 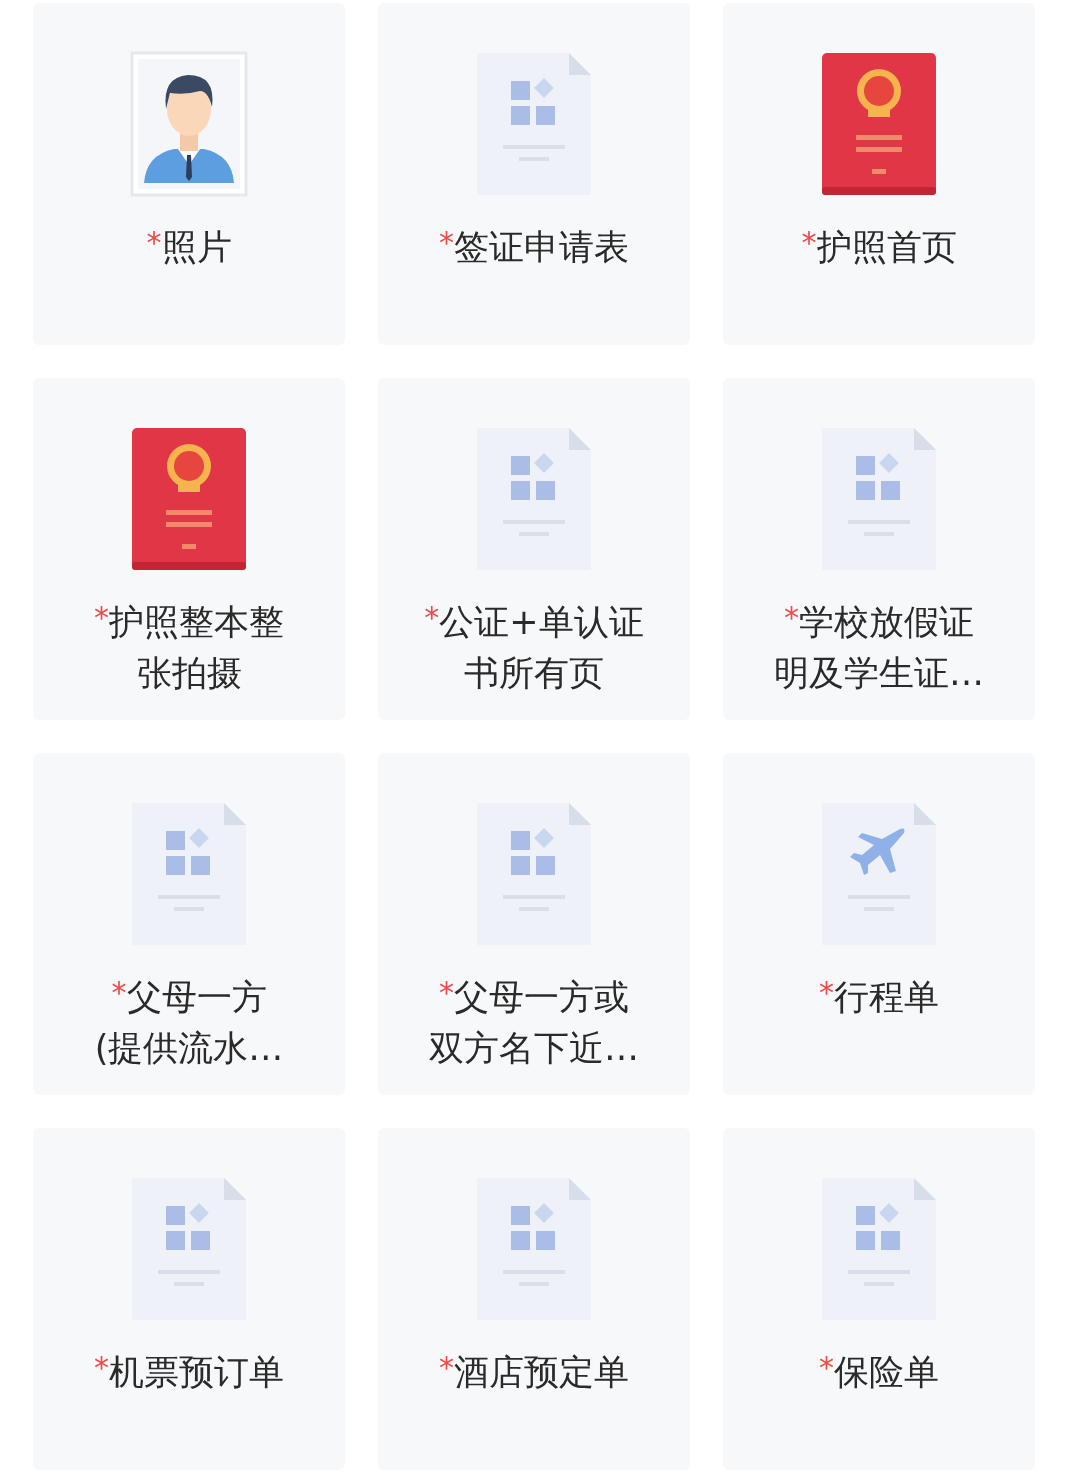 What do you see at coordinates (534, 246) in the screenshot?
I see `document-label: $^{*}$签证申请表` at bounding box center [534, 246].